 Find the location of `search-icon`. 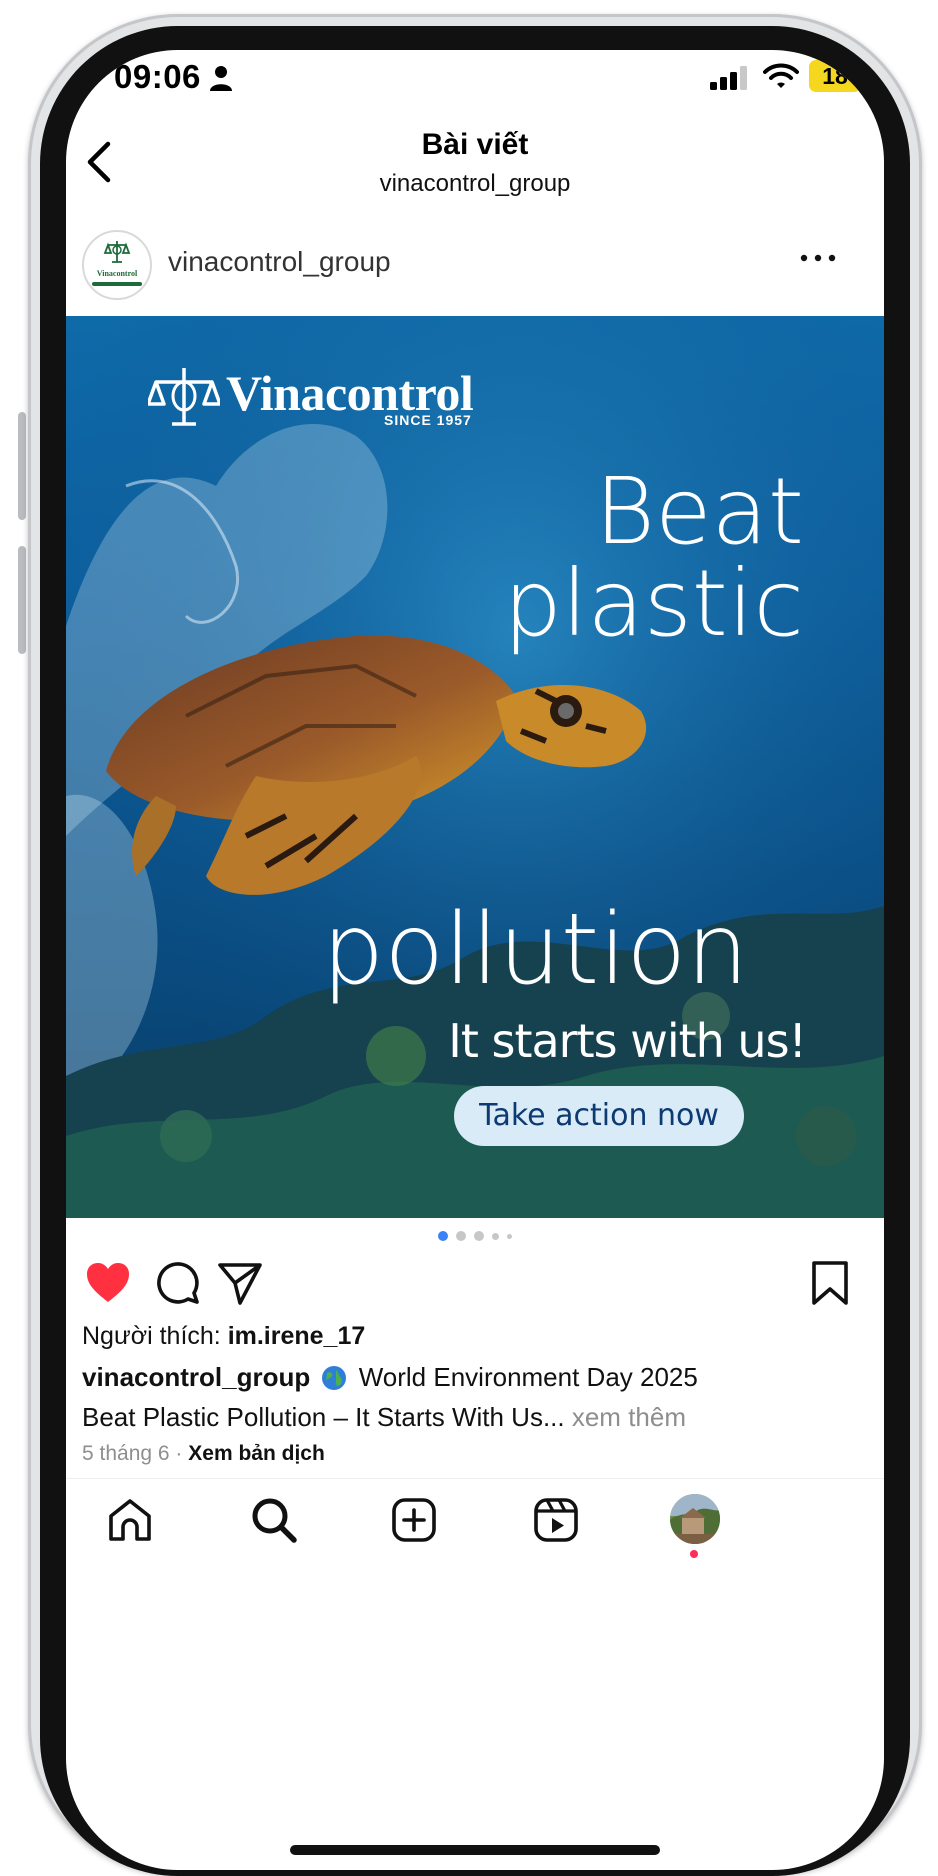

search-icon is located at coordinates (274, 1520).